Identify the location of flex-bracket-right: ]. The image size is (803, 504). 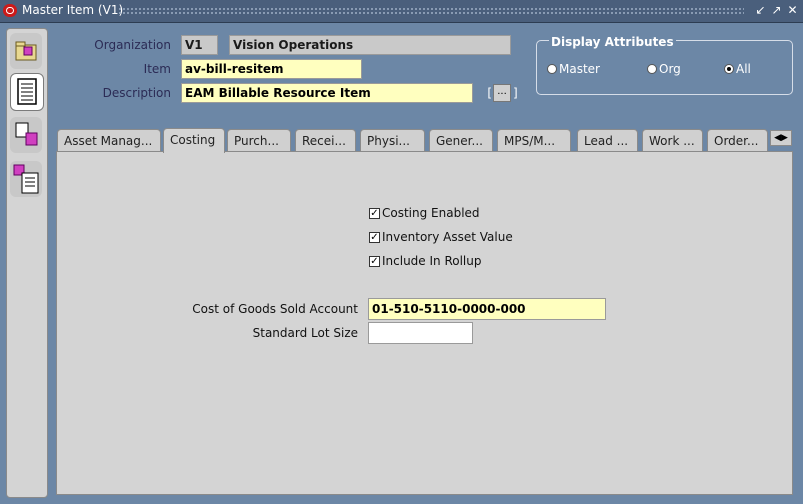
(515, 93).